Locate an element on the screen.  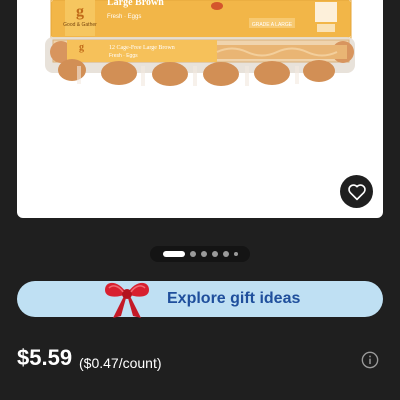
explore-gift-ideas-button: Explore gift ideas is located at coordinates (200, 299).